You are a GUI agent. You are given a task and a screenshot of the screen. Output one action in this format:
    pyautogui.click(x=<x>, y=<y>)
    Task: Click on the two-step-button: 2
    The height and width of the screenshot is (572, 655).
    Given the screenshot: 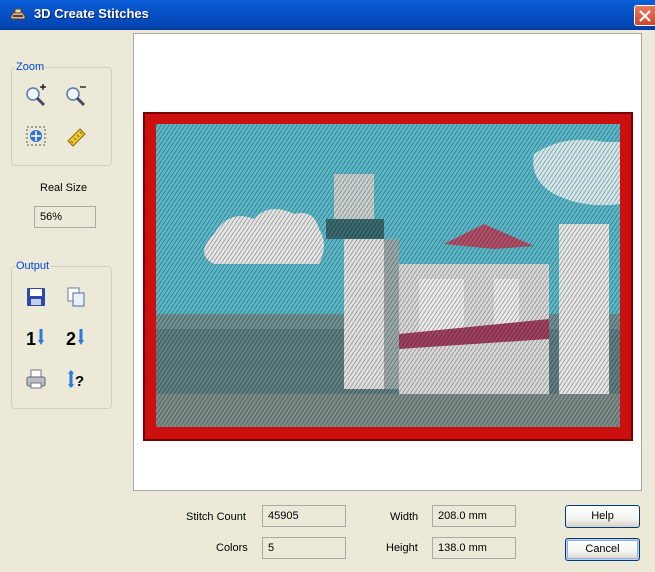 What is the action you would take?
    pyautogui.click(x=76, y=337)
    